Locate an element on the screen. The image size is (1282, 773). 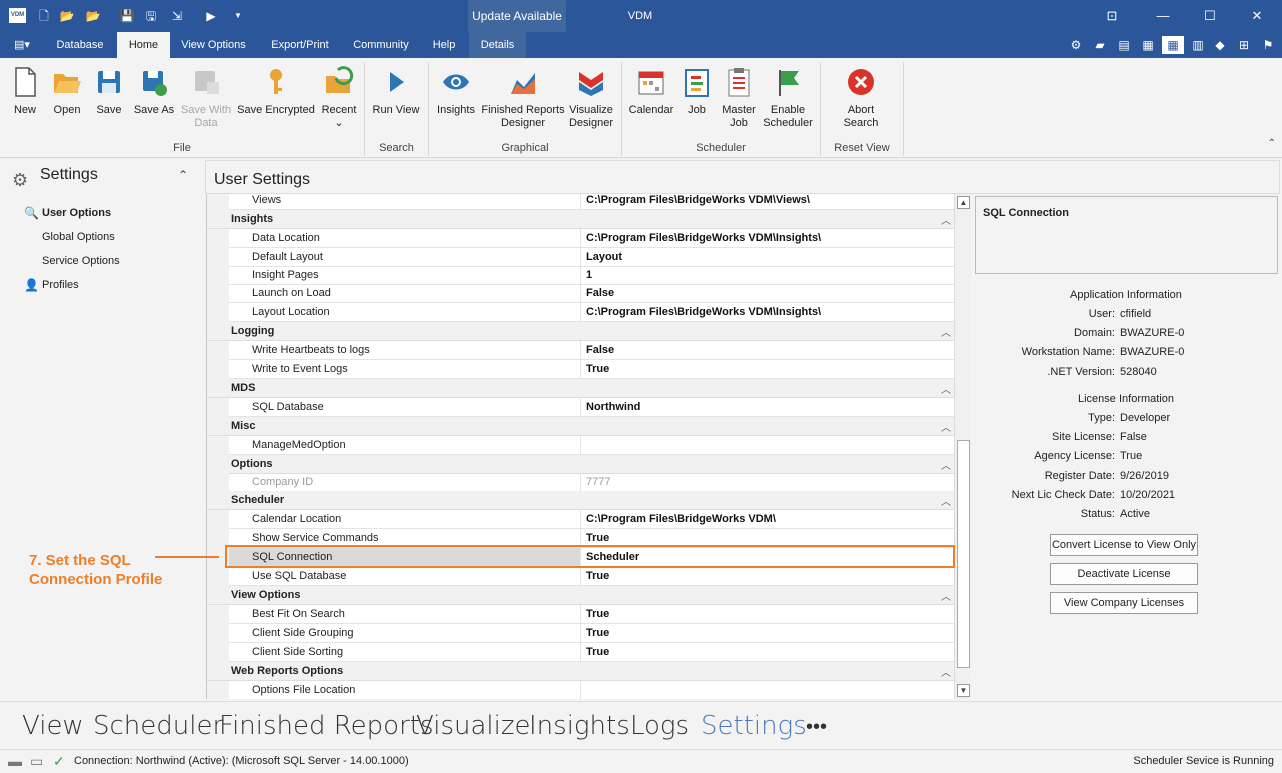
property-row: Client Side Sorting True is located at coordinates (580, 652).